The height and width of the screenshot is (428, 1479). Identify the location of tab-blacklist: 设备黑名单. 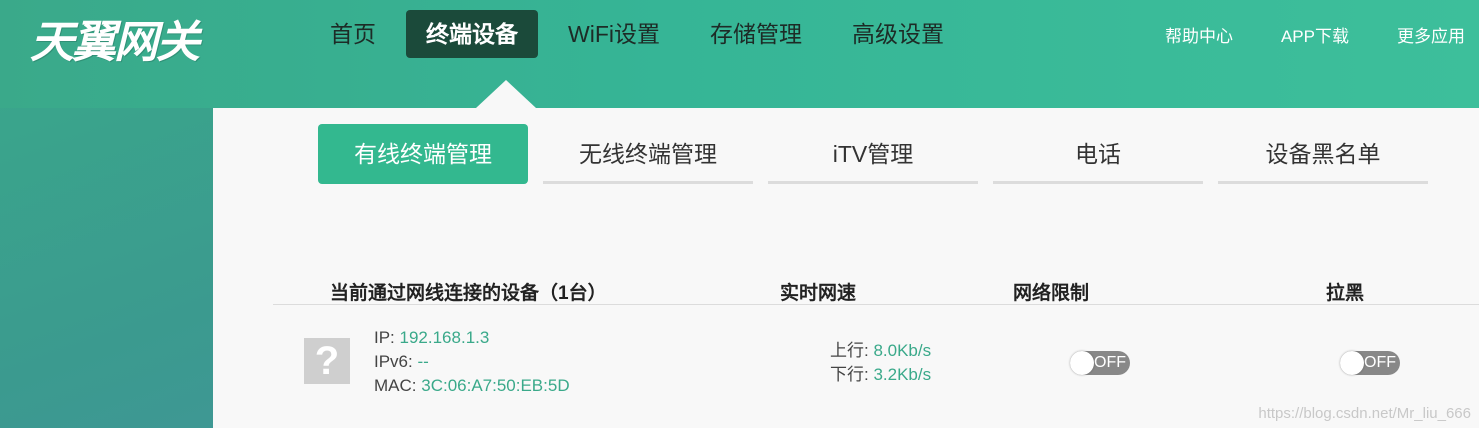
(1323, 154).